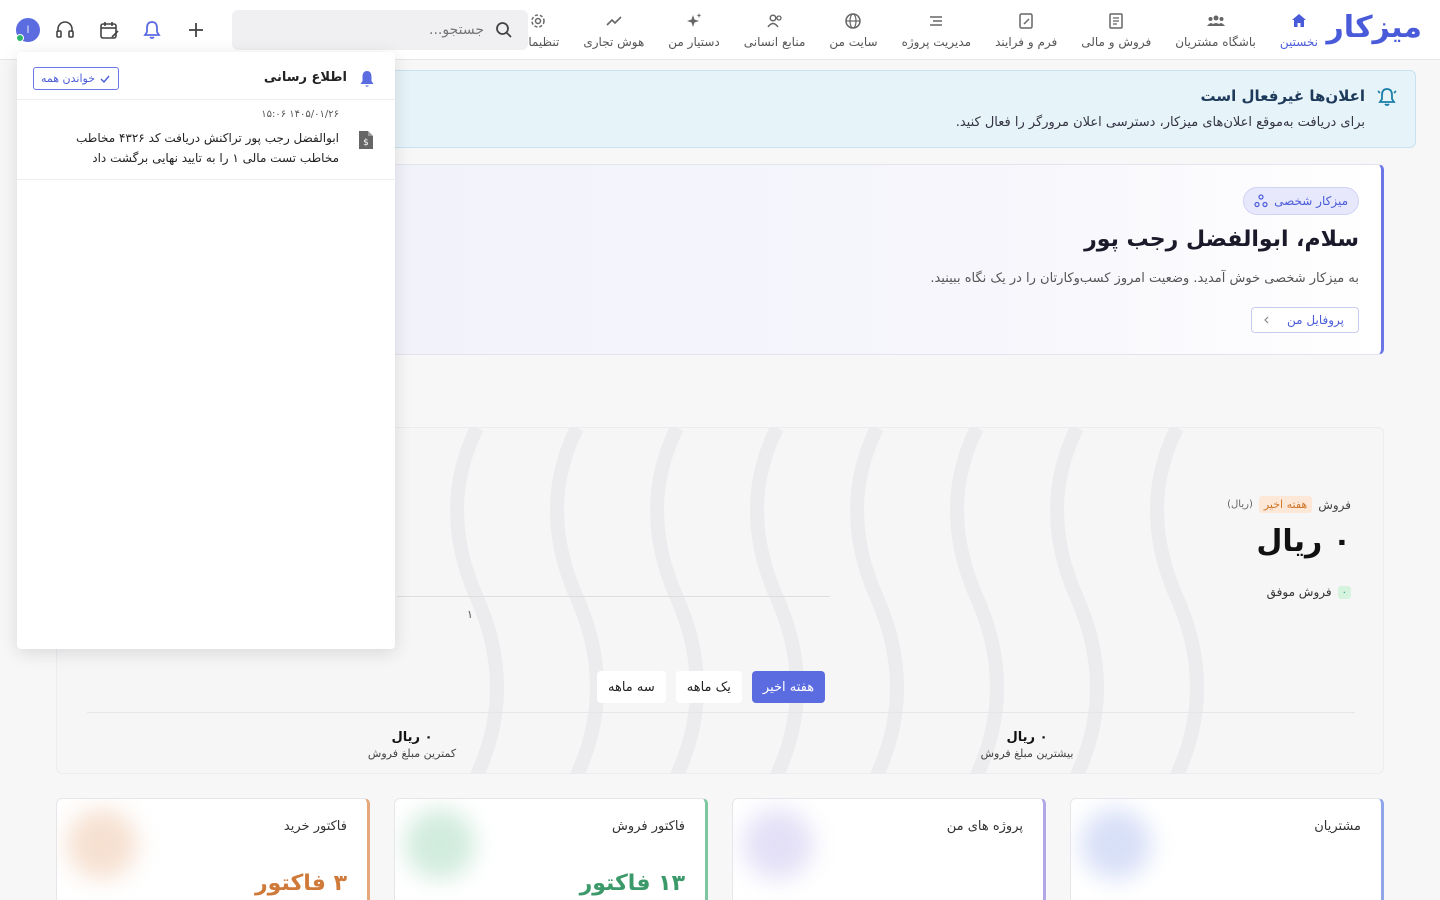  I want to click on range-three-month-button: سه ماهه, so click(631, 687).